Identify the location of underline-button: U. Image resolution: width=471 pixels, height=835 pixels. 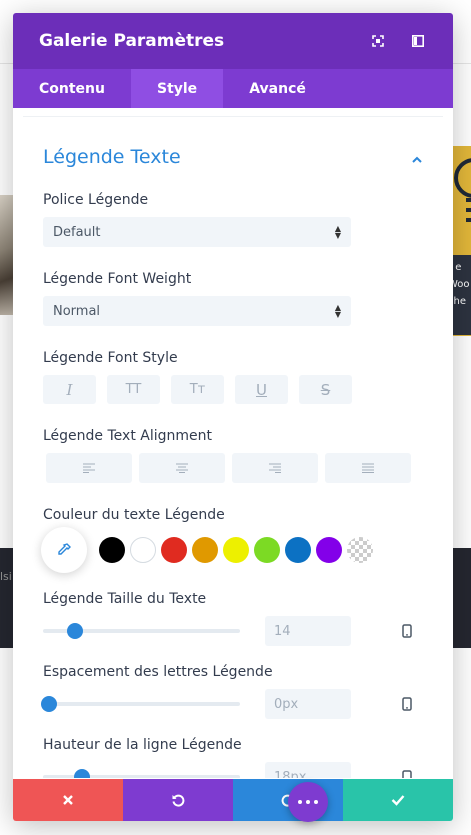
(261, 389).